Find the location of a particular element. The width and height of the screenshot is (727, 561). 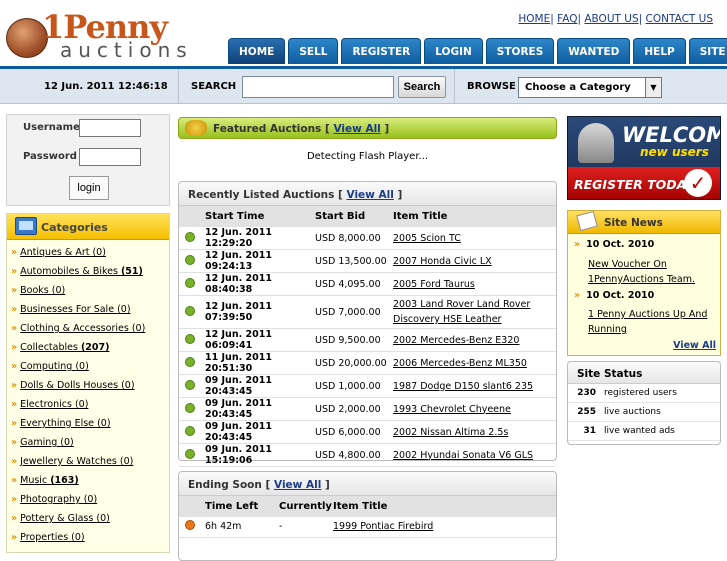

category-link: Music (163) is located at coordinates (49, 480).